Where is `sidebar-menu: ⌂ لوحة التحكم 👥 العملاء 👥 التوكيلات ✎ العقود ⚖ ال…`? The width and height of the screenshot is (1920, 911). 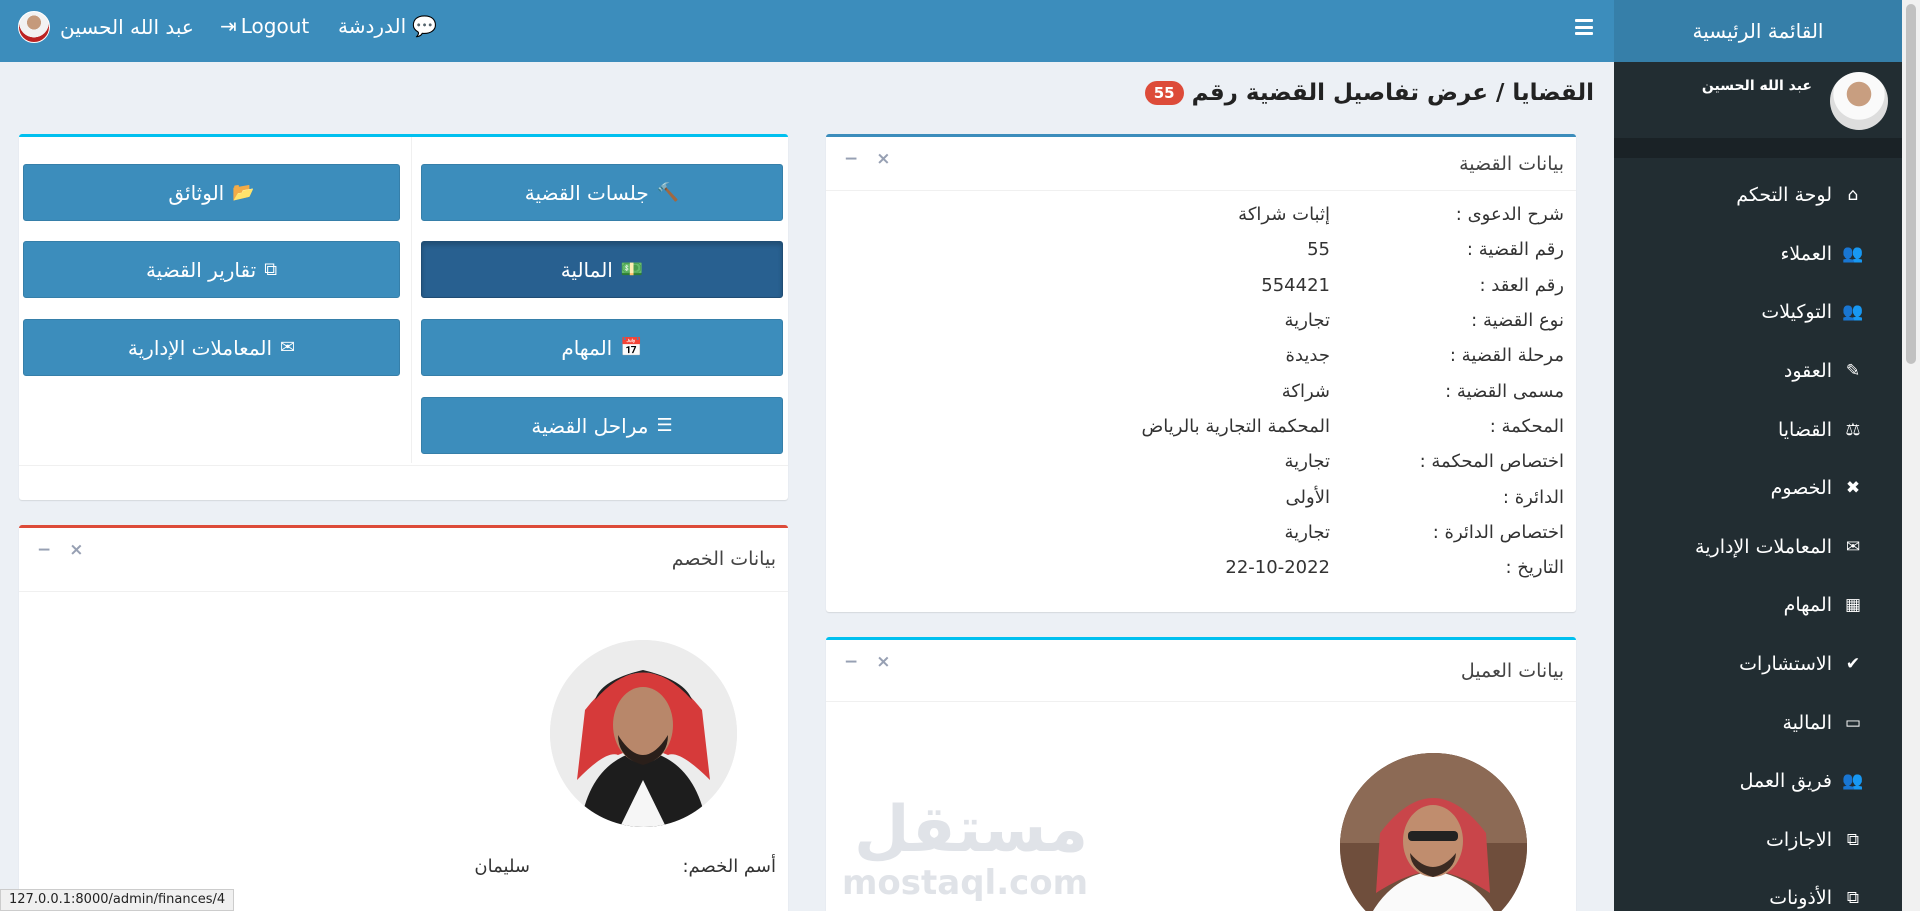 sidebar-menu: ⌂ لوحة التحكم 👥 العملاء 👥 التوكيلات ✎ العقود ⚖ ال… is located at coordinates (1758, 534).